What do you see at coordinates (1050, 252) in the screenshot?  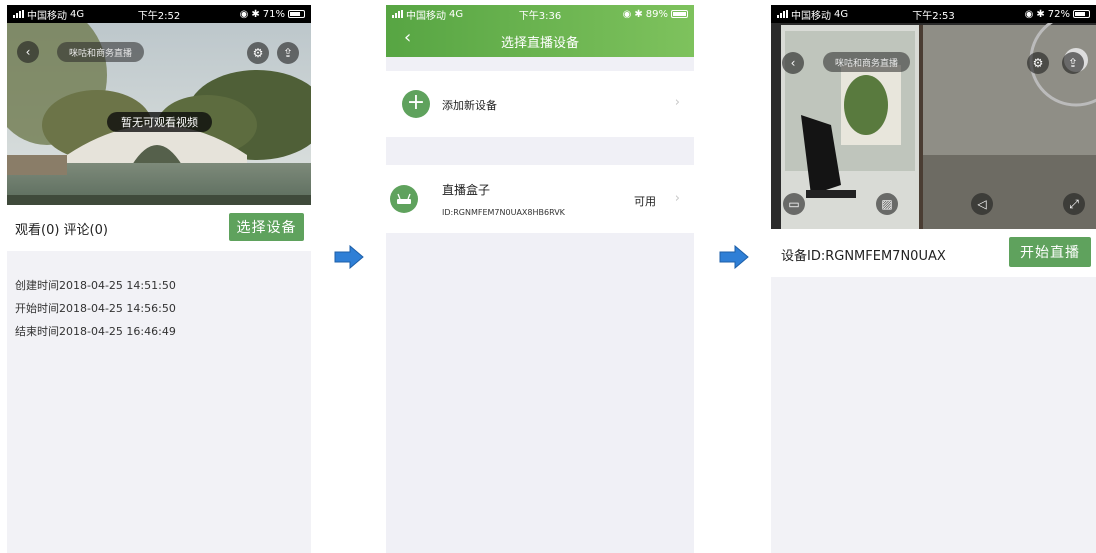 I see `start-live-button: 开始直播` at bounding box center [1050, 252].